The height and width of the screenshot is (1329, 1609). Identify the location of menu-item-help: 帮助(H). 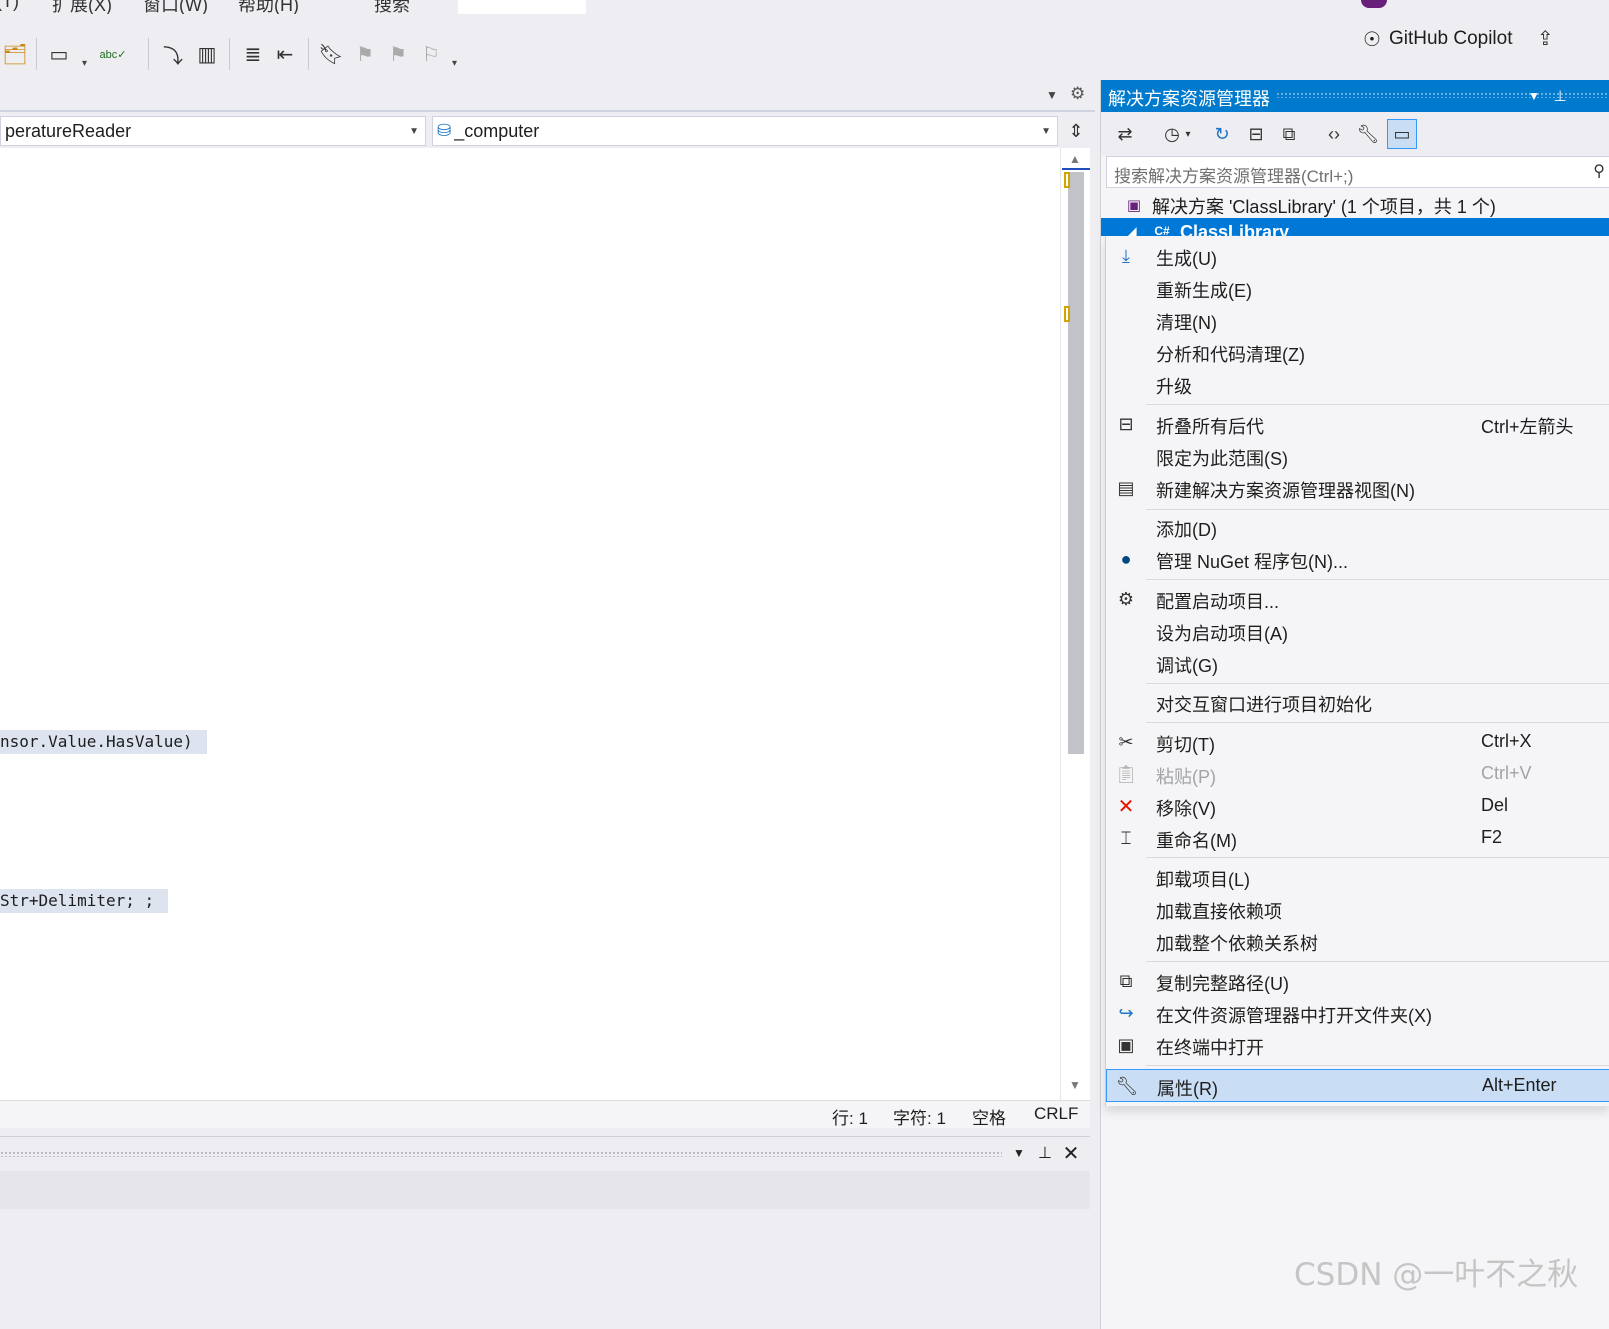
(268, 7).